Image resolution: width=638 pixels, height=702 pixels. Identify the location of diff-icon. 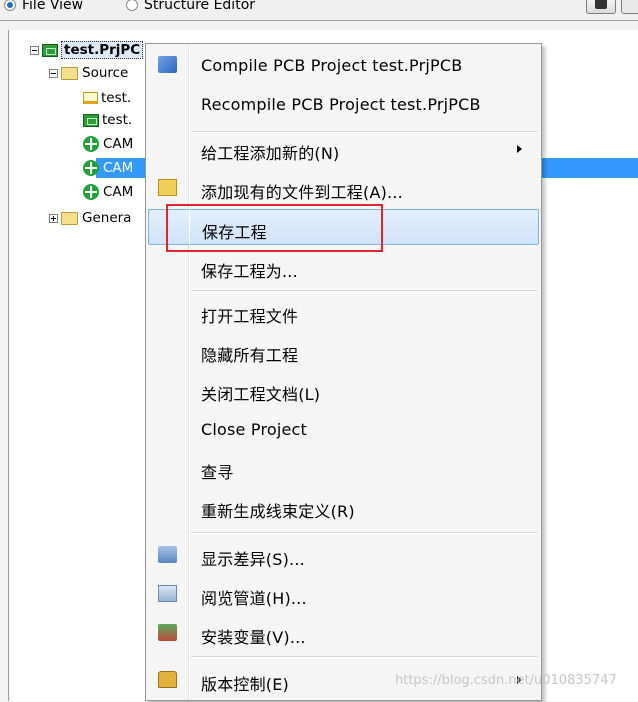
(167, 554).